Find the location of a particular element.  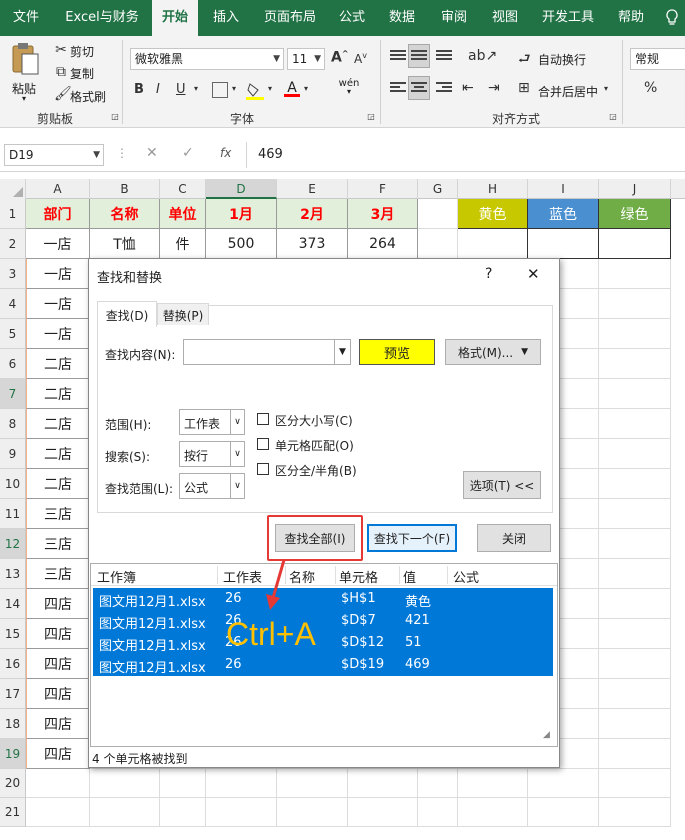

color-header-cell: 绿色 is located at coordinates (635, 214).